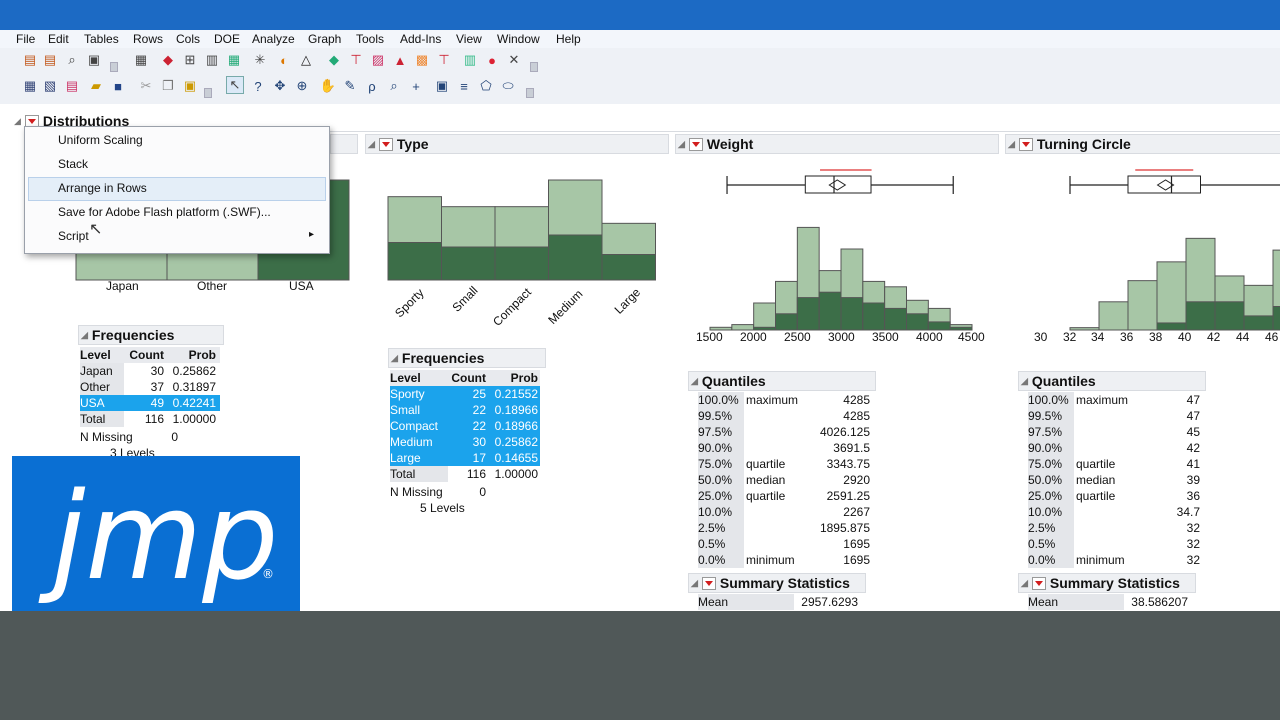 This screenshot has width=1280, height=720. What do you see at coordinates (58, 39) in the screenshot?
I see `menu-edit: Edit` at bounding box center [58, 39].